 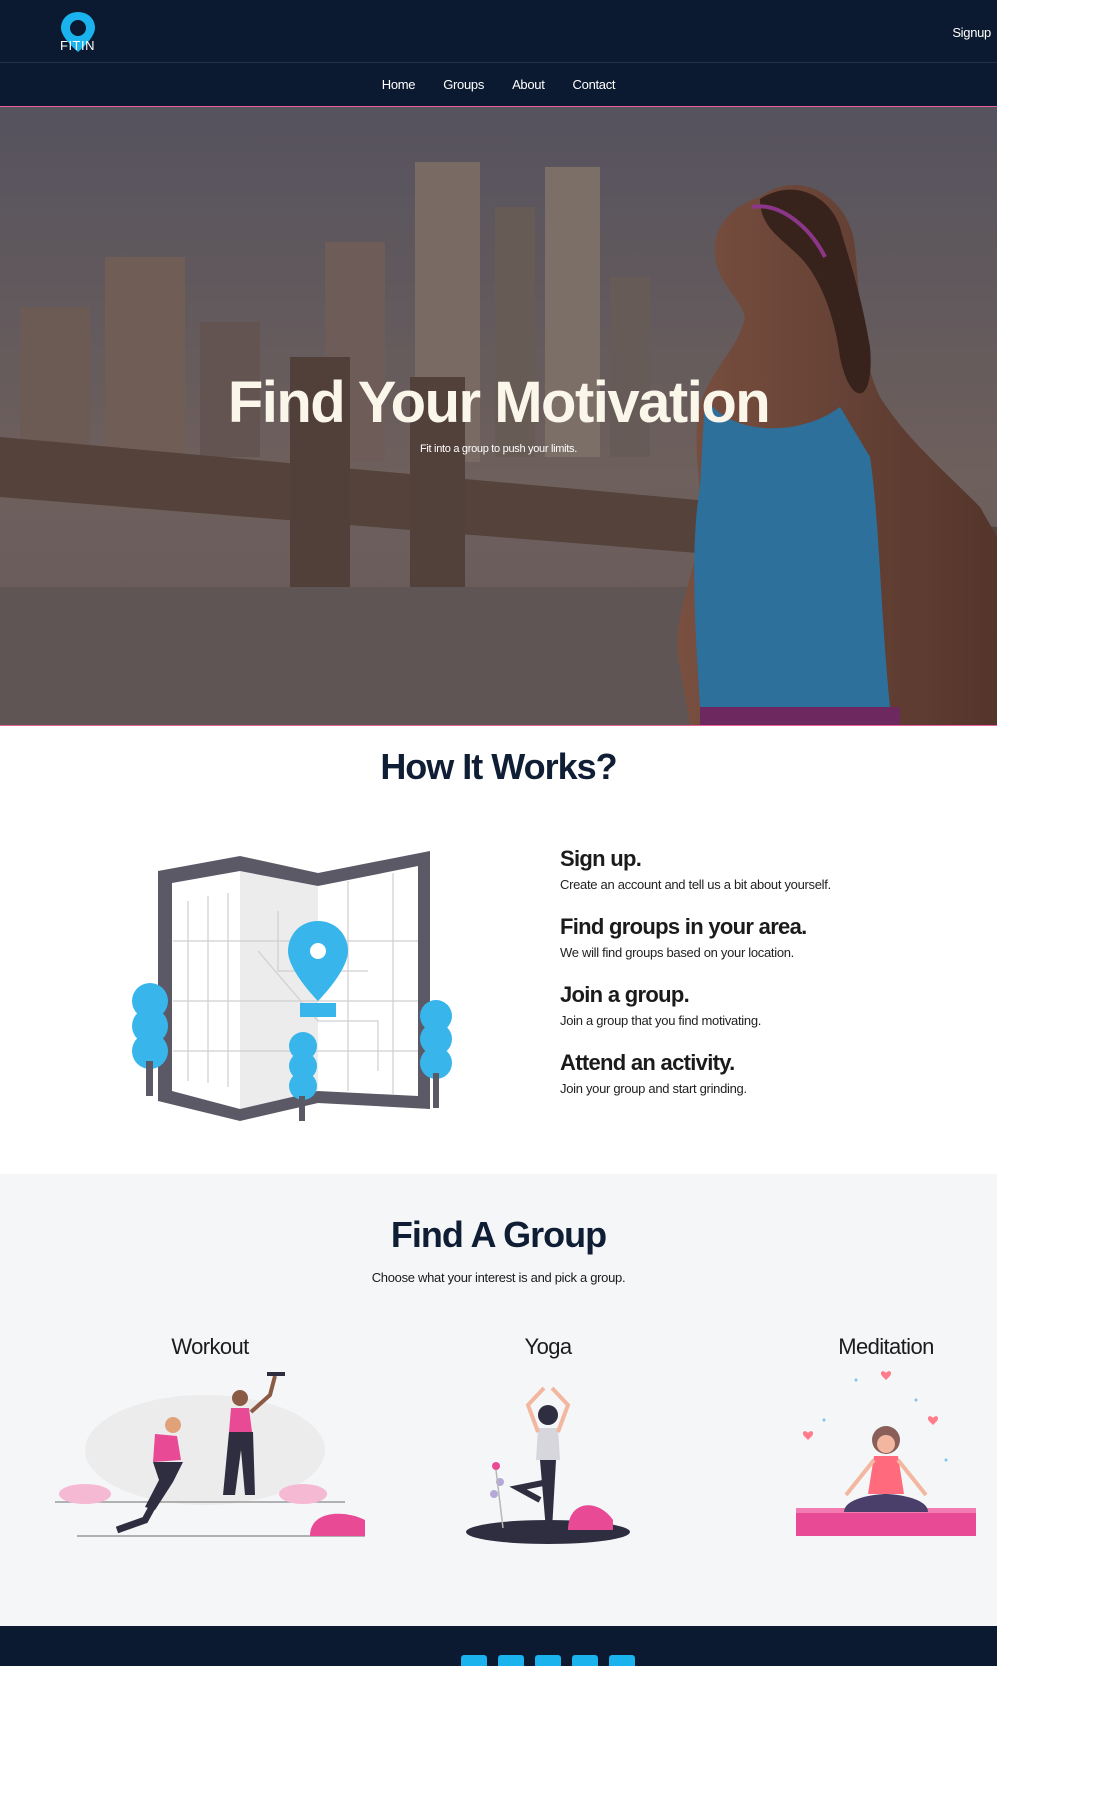 What do you see at coordinates (594, 84) in the screenshot?
I see `nav-contact: Contact` at bounding box center [594, 84].